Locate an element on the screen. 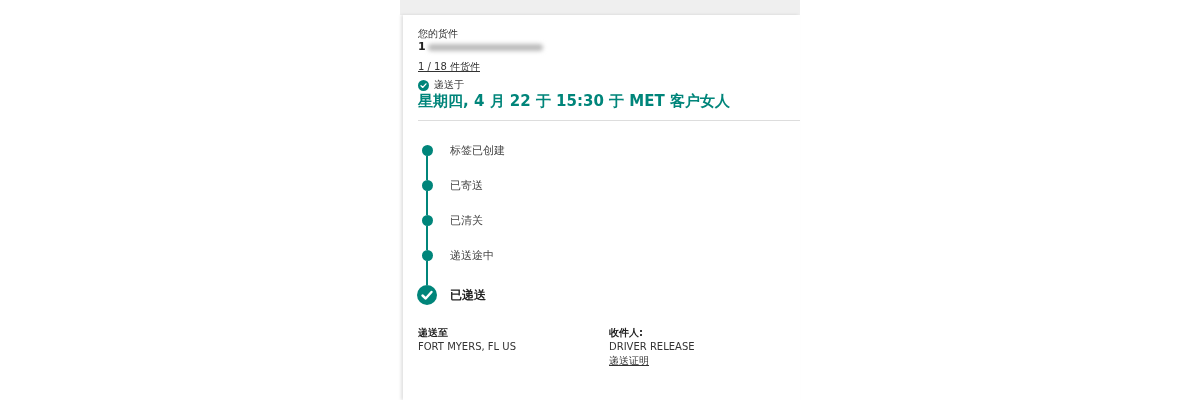 The width and height of the screenshot is (1200, 400). status-label: 递送于 is located at coordinates (449, 85).